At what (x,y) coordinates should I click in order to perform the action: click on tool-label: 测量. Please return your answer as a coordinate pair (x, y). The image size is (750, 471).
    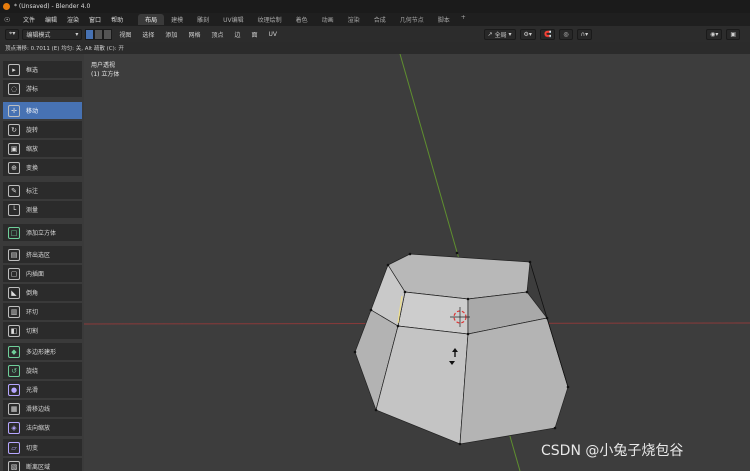
    Looking at the image, I should click on (32, 210).